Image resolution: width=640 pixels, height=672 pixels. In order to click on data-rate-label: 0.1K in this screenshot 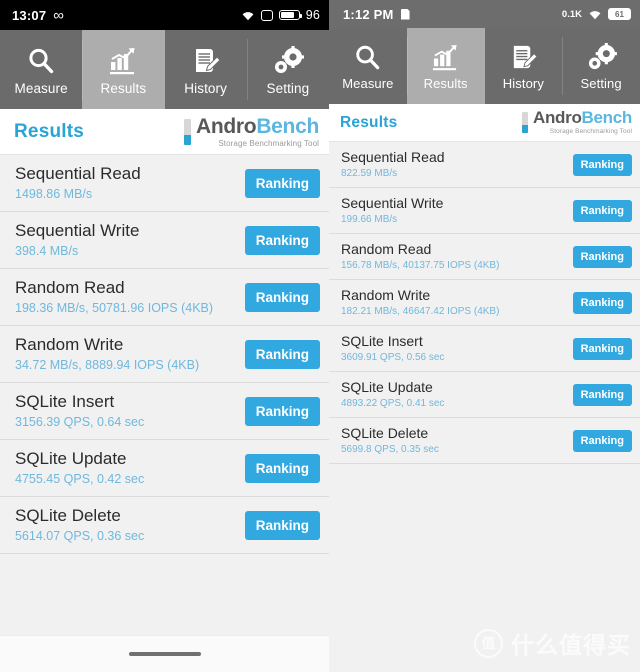, I will do `click(571, 14)`.